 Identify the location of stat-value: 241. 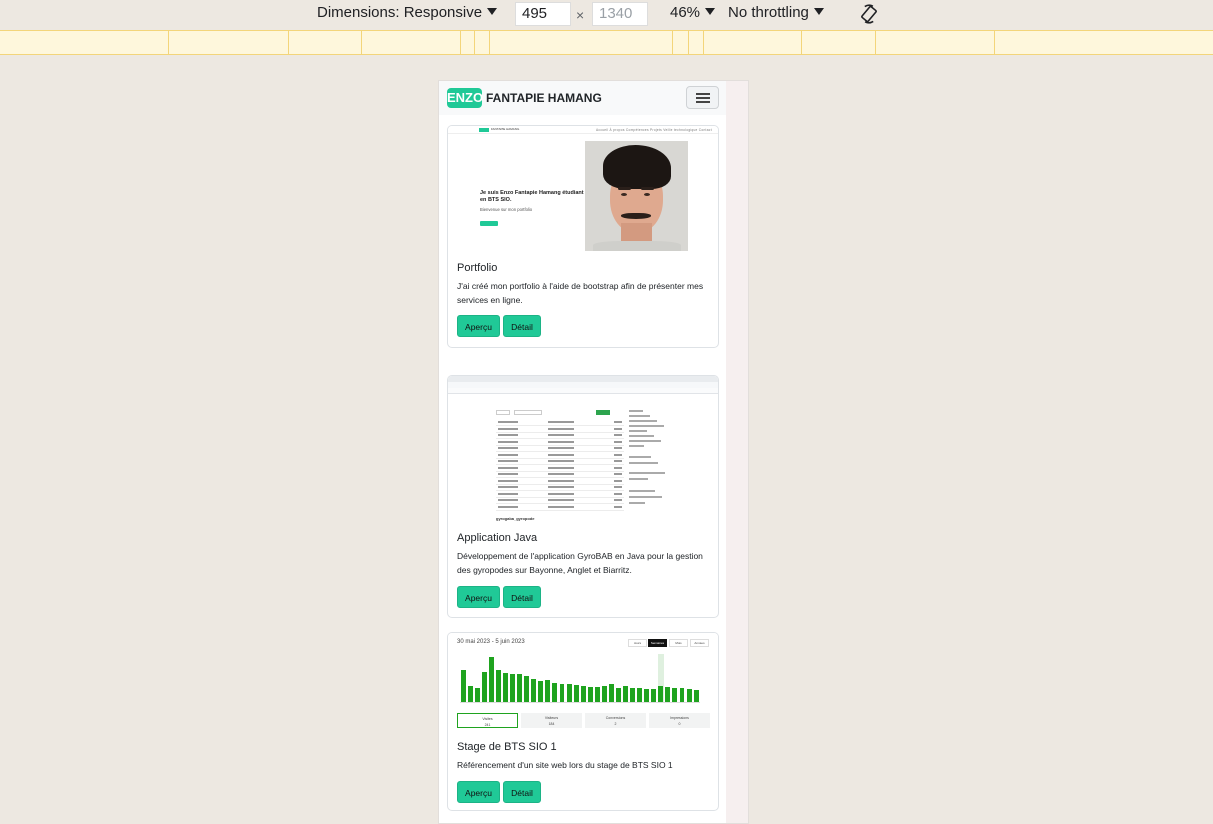
(487, 725).